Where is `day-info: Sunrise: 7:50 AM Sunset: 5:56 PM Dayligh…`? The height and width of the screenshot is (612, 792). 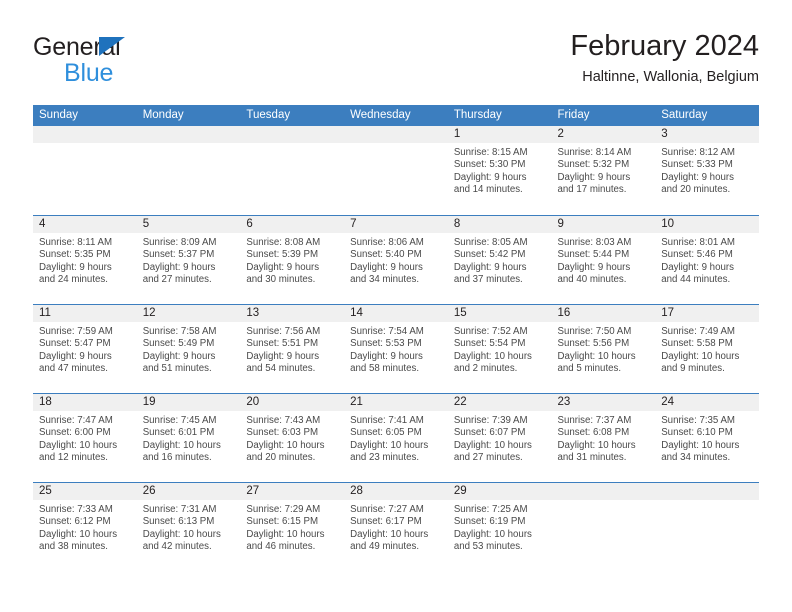 day-info: Sunrise: 7:50 AM Sunset: 5:56 PM Dayligh… is located at coordinates (604, 349).